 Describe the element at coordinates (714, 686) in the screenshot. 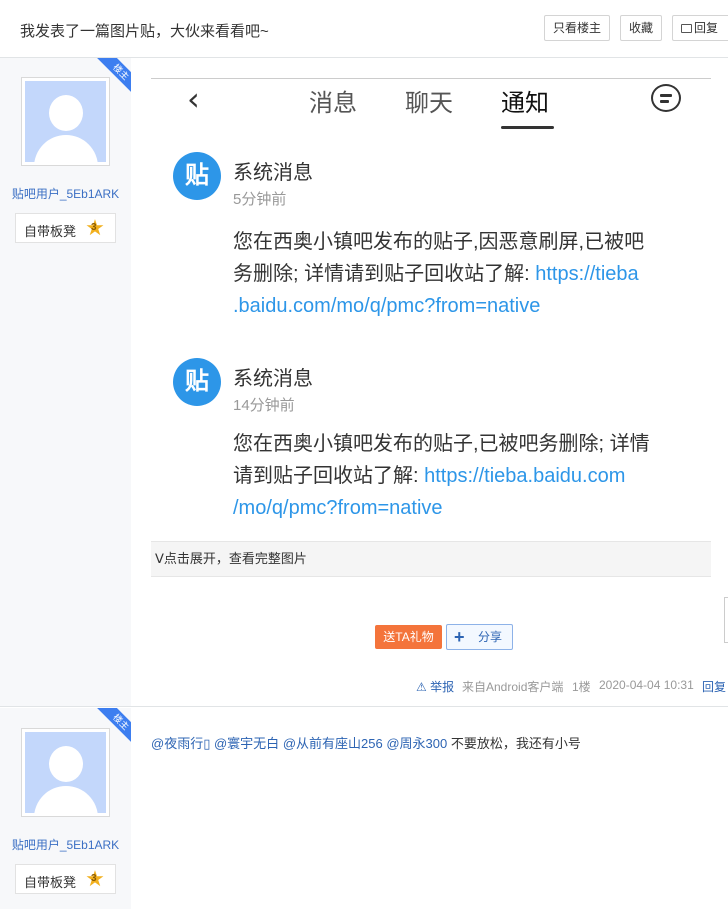

I see `floor-reply-link: 回复` at that location.